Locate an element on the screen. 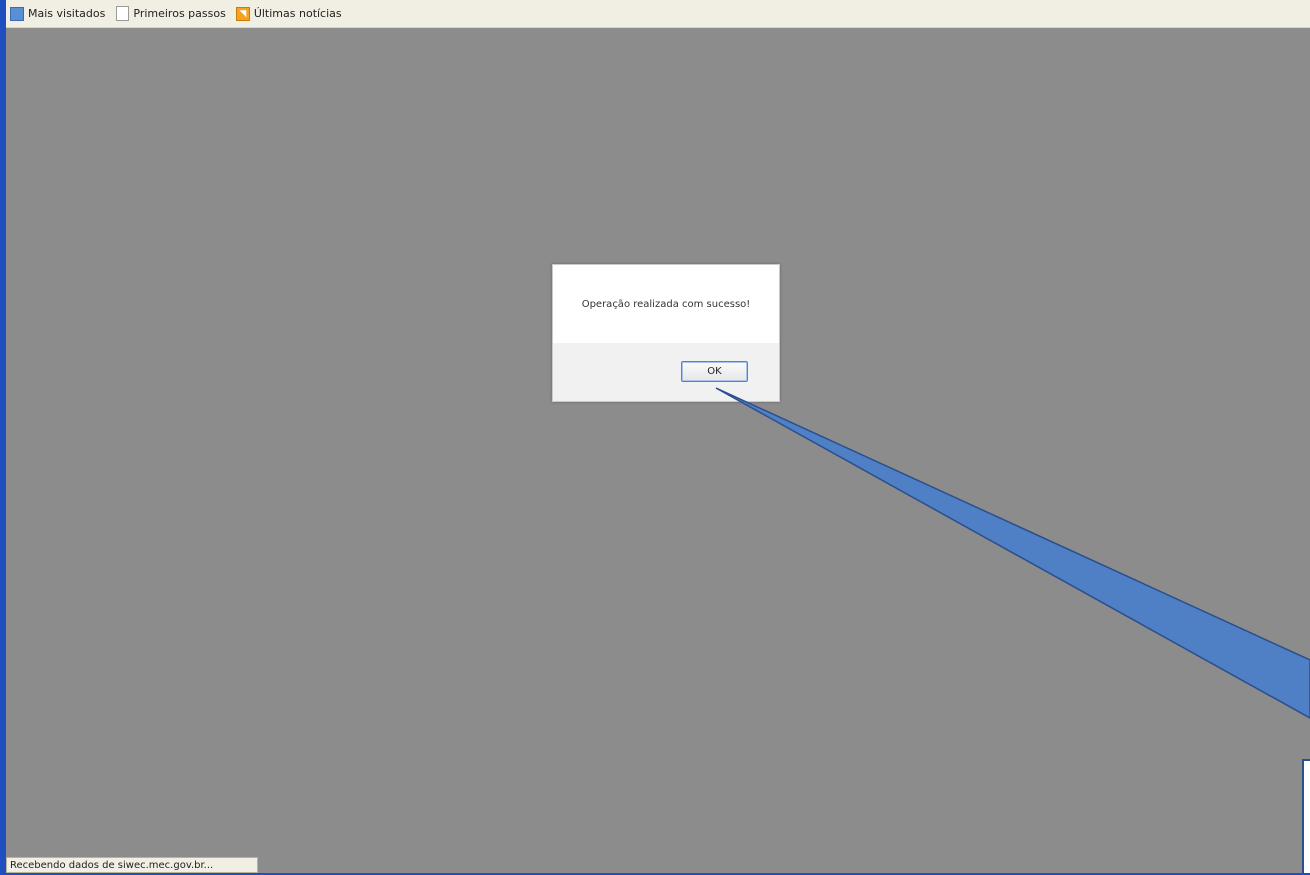 This screenshot has width=1310, height=875. bookmark-most-visited: Mais visitados is located at coordinates (58, 13).